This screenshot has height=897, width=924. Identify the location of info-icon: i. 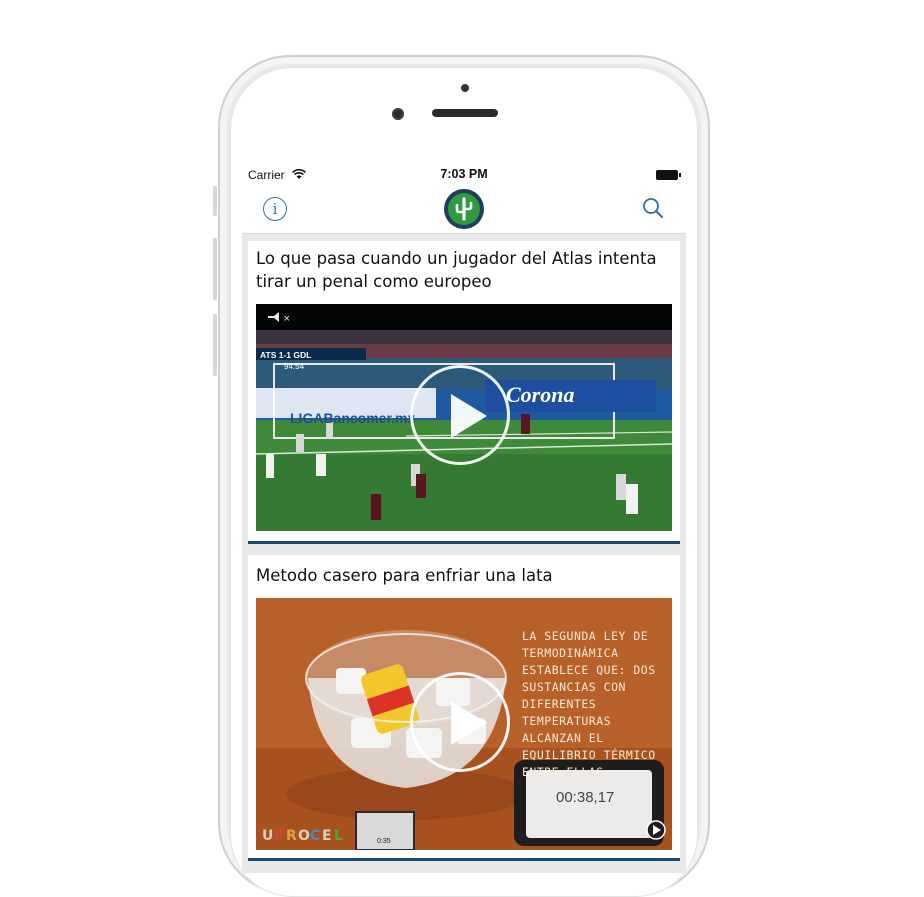
(275, 209).